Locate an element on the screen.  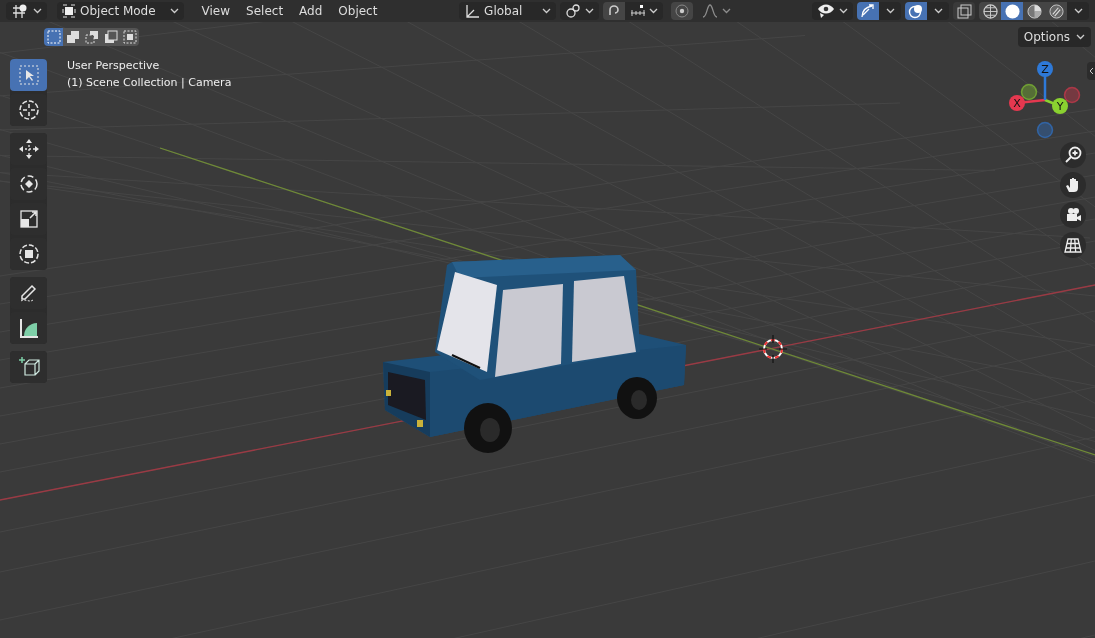
proportional-edit-toggle is located at coordinates (682, 11).